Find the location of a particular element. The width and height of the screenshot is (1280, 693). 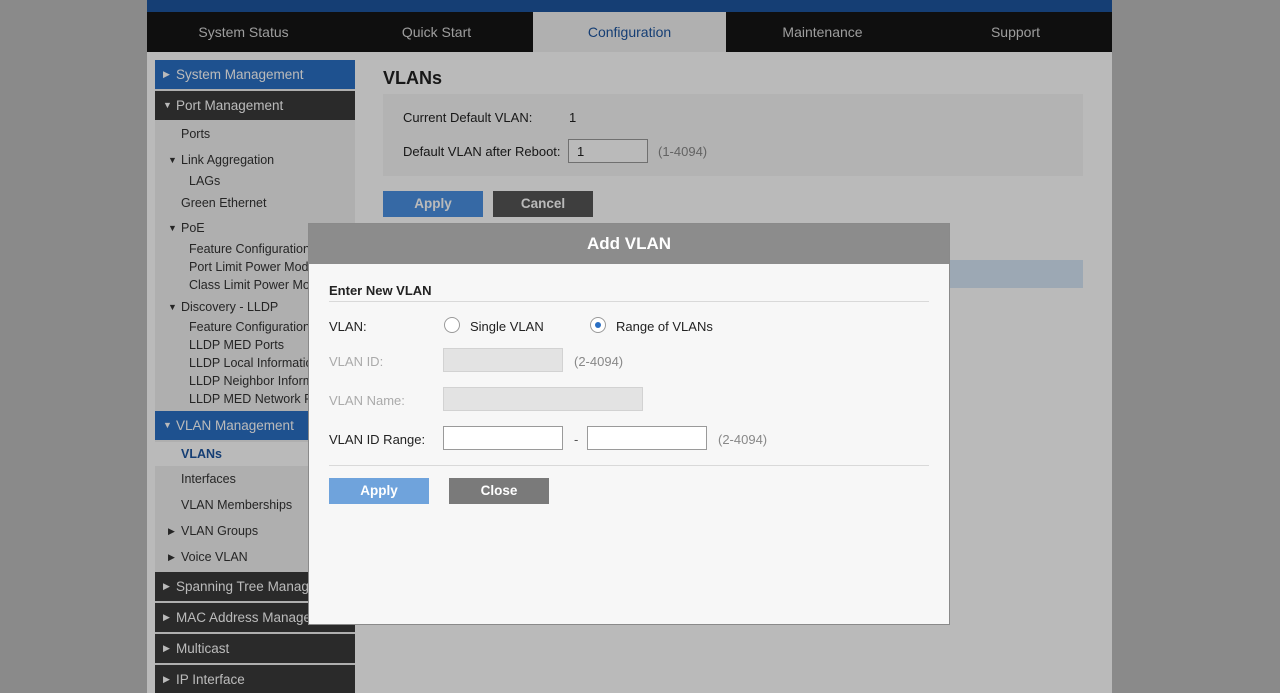

vlan-id-range-label: VLAN ID Range: is located at coordinates (377, 439).